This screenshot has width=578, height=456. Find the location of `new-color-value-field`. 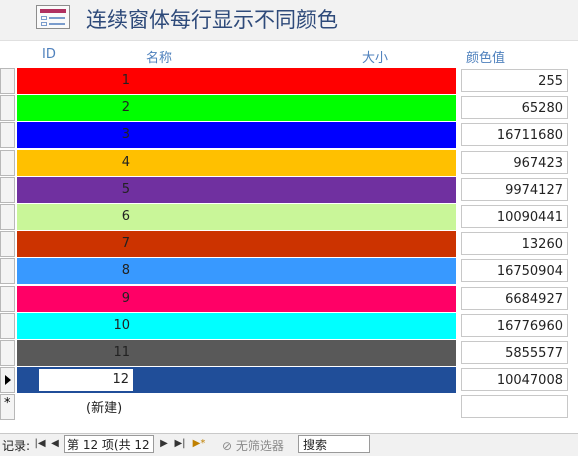

new-color-value-field is located at coordinates (514, 406).